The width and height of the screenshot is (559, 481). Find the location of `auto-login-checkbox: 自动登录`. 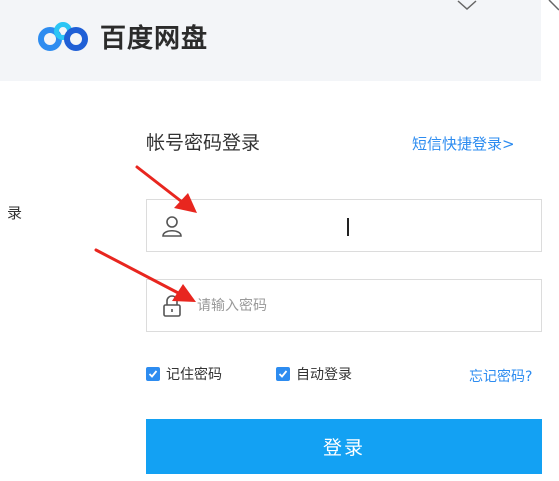

auto-login-checkbox: 自动登录 is located at coordinates (314, 374).